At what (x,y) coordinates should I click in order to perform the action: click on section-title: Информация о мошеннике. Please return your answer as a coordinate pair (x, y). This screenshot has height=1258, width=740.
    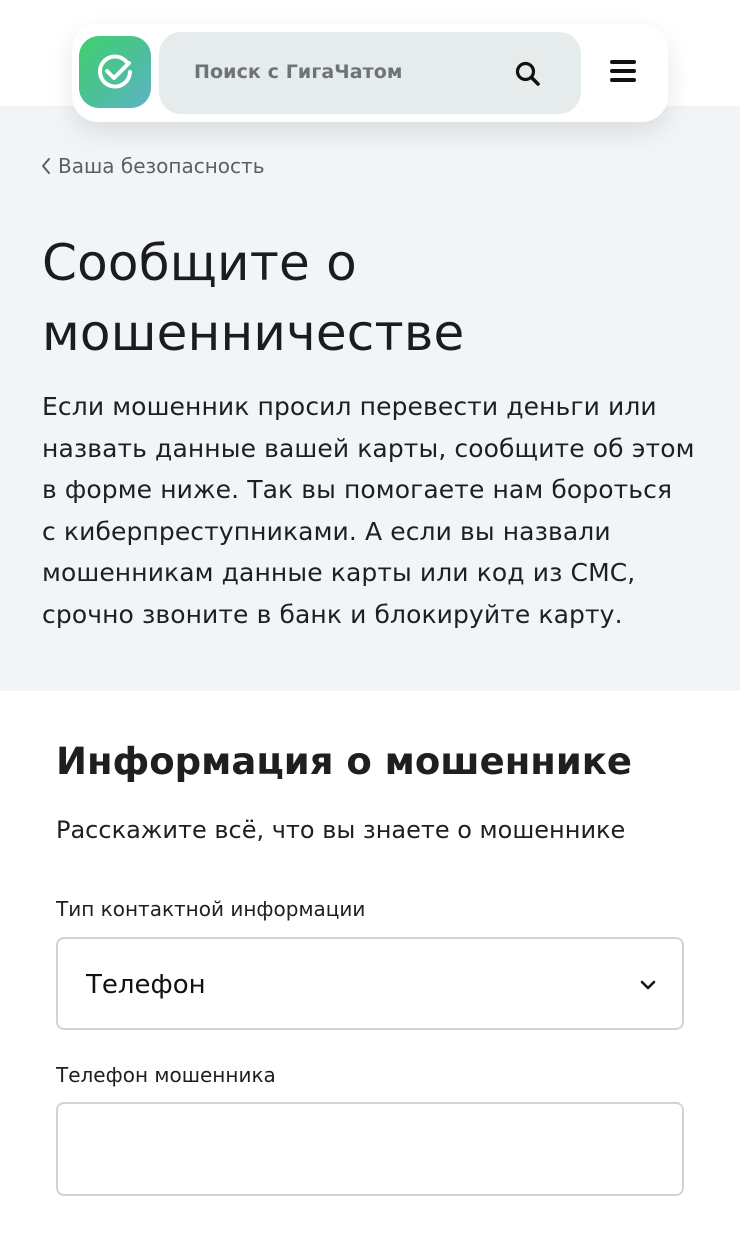
    Looking at the image, I should click on (344, 761).